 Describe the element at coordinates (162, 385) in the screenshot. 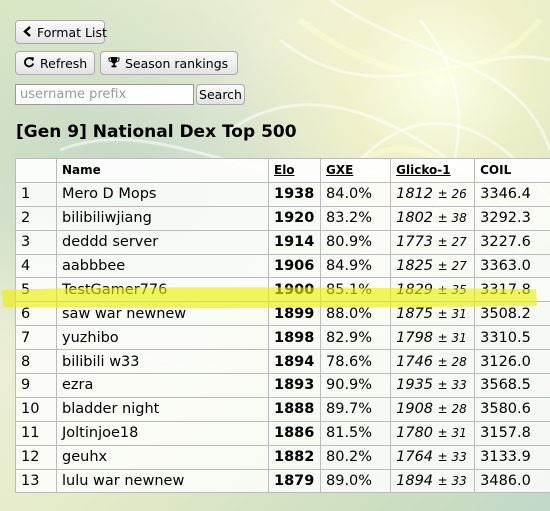

I see `player-name-link: ezra` at that location.